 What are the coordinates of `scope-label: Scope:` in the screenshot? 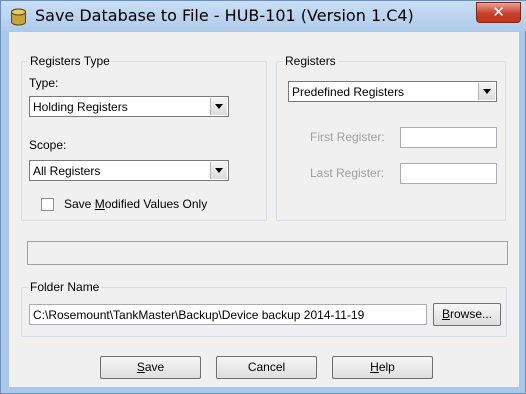 It's located at (48, 145).